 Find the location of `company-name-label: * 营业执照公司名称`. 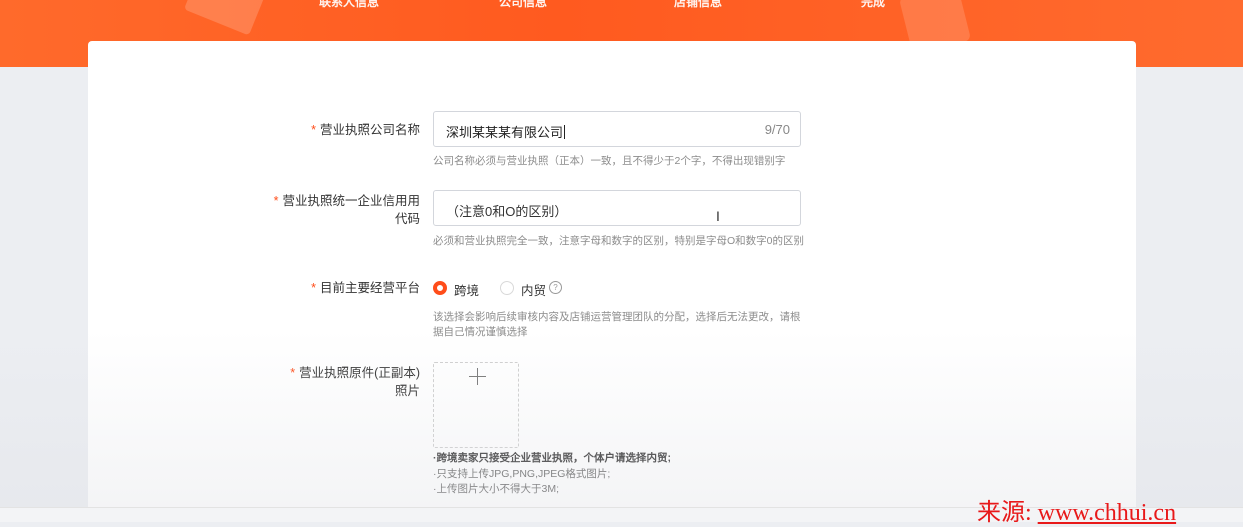

company-name-label: * 营业执照公司名称 is located at coordinates (365, 130).